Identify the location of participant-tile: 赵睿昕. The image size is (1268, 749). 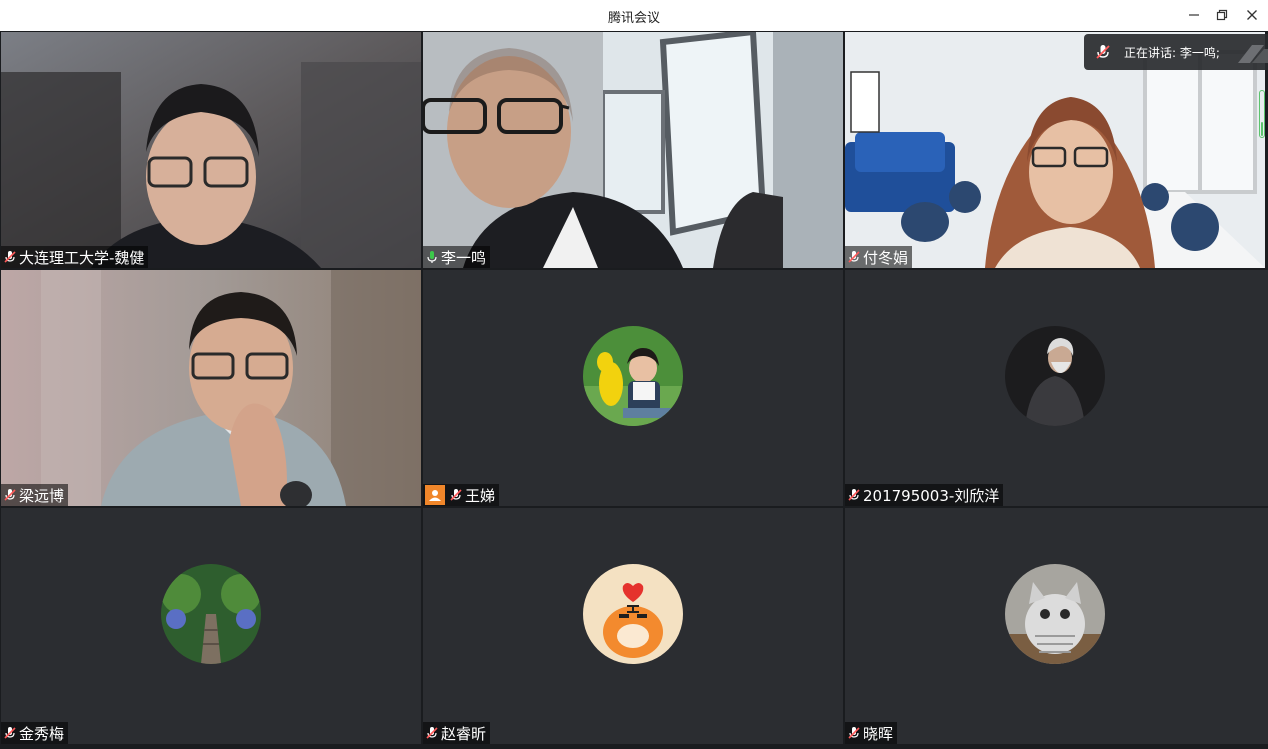
(633, 626).